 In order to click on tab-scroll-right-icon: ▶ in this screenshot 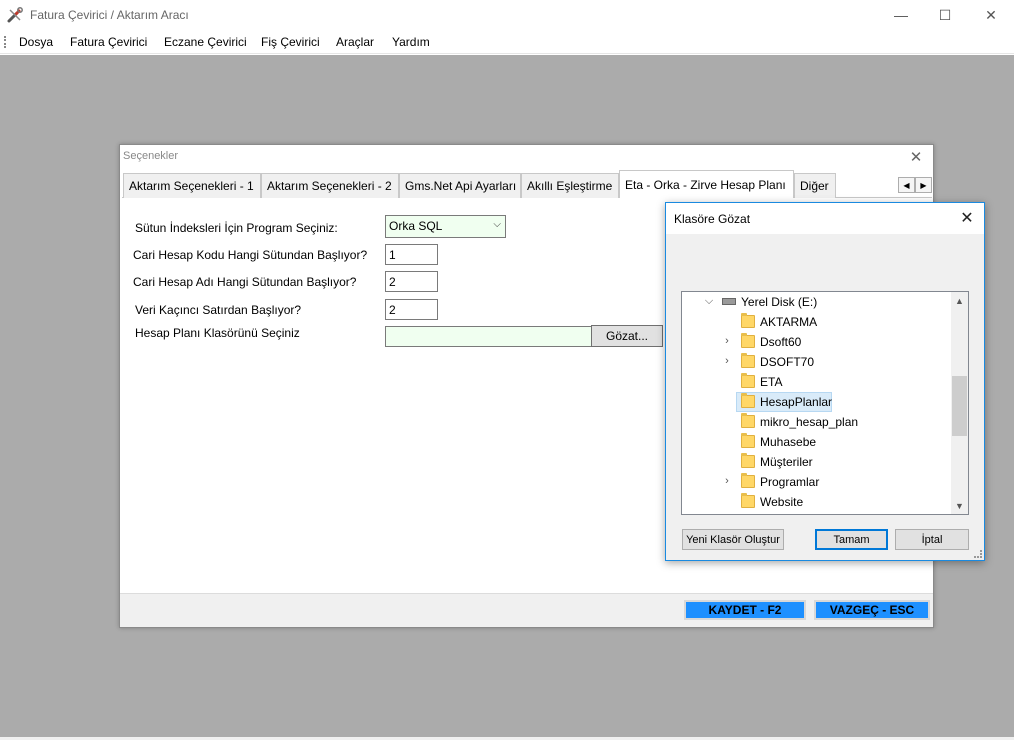, I will do `click(923, 185)`.